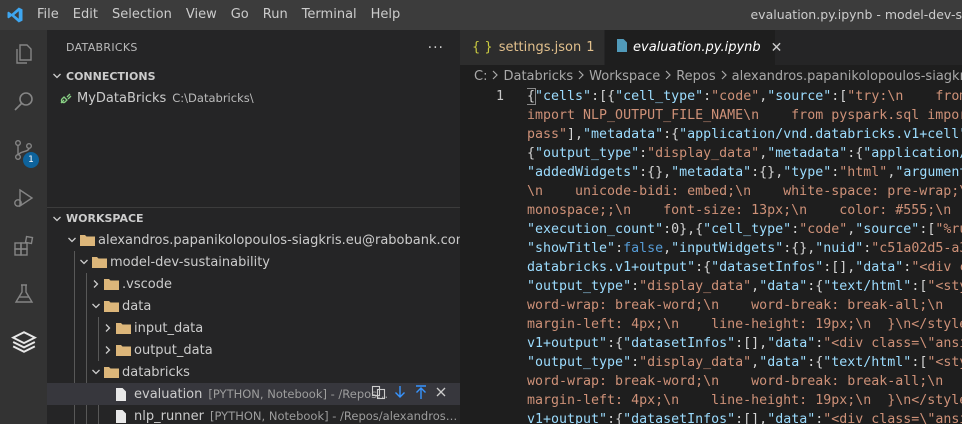 Image resolution: width=962 pixels, height=424 pixels. I want to click on source-control-icon: 1, so click(23, 150).